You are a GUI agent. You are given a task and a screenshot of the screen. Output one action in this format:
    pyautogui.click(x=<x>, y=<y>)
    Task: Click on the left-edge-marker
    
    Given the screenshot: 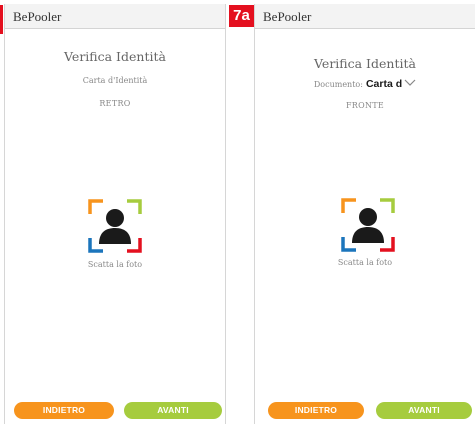 What is the action you would take?
    pyautogui.click(x=1, y=19)
    